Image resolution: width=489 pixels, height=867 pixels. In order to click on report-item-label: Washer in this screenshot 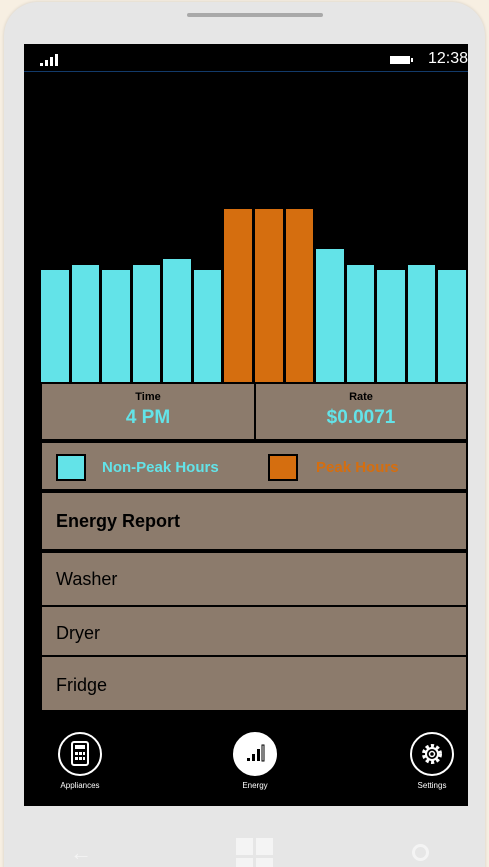, I will do `click(87, 579)`.